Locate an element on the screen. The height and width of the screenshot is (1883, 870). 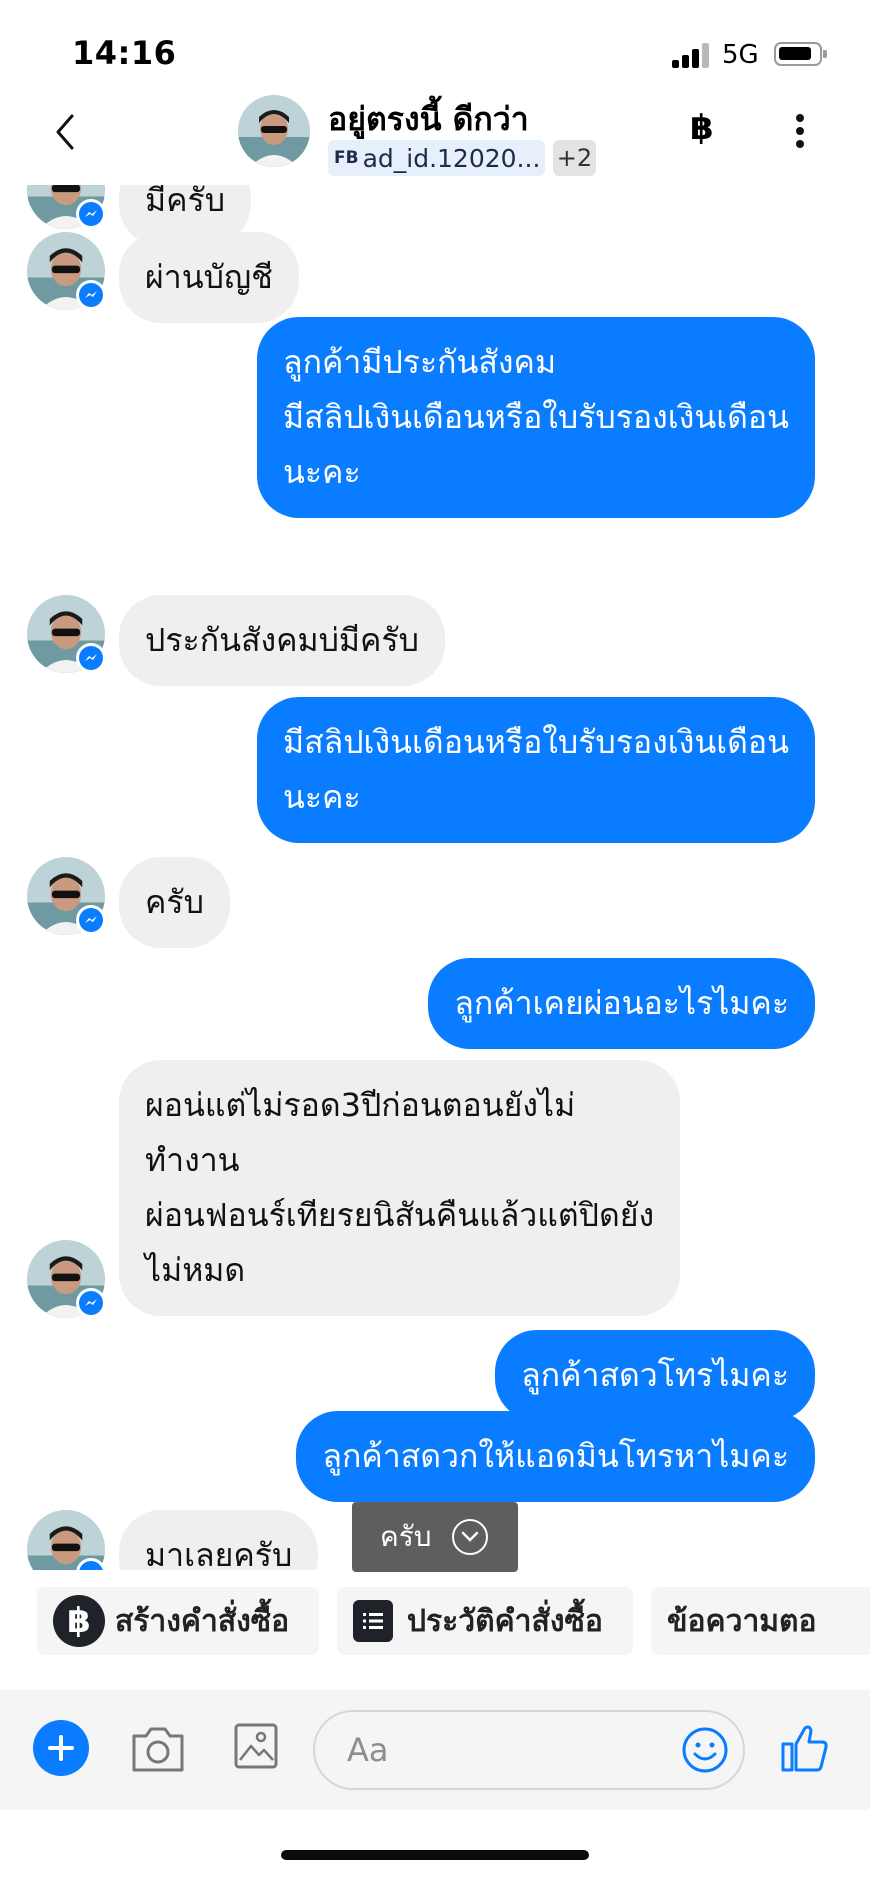
message-text: ทำงาน is located at coordinates (192, 1160).